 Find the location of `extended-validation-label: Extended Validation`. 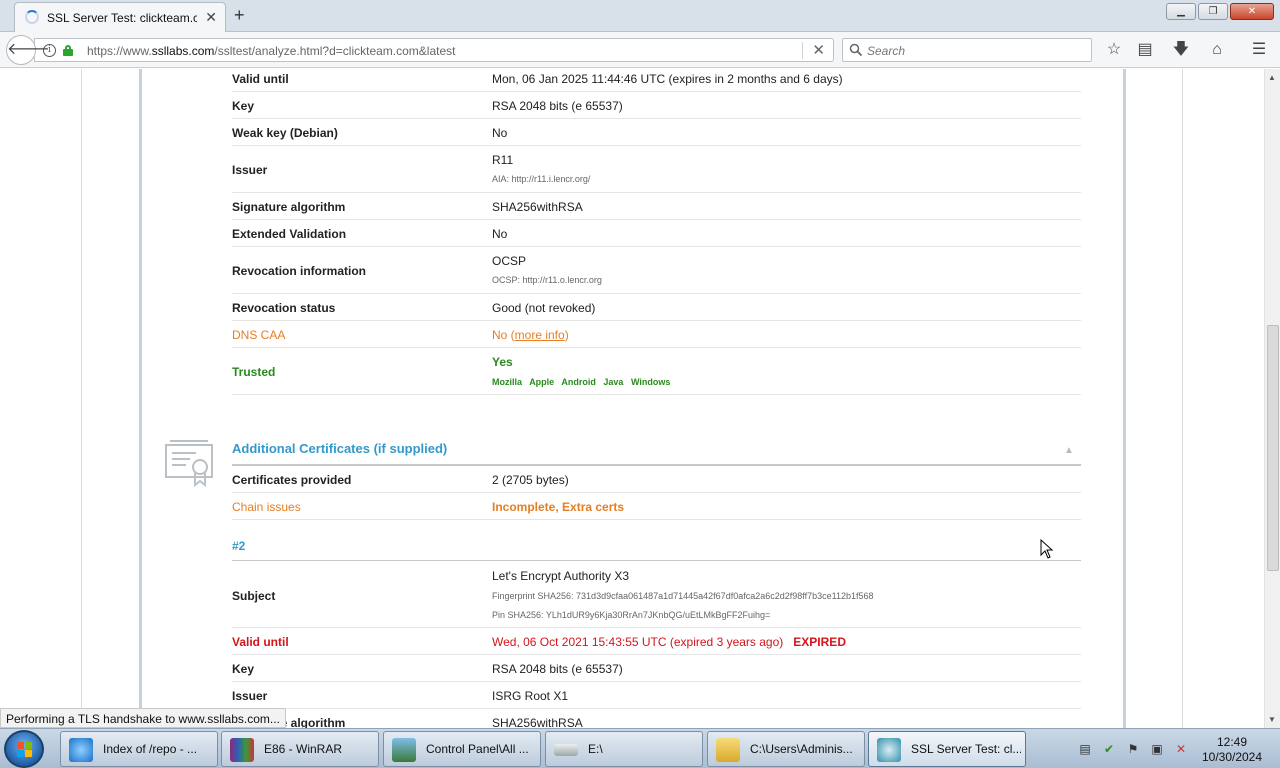

extended-validation-label: Extended Validation is located at coordinates (289, 234).